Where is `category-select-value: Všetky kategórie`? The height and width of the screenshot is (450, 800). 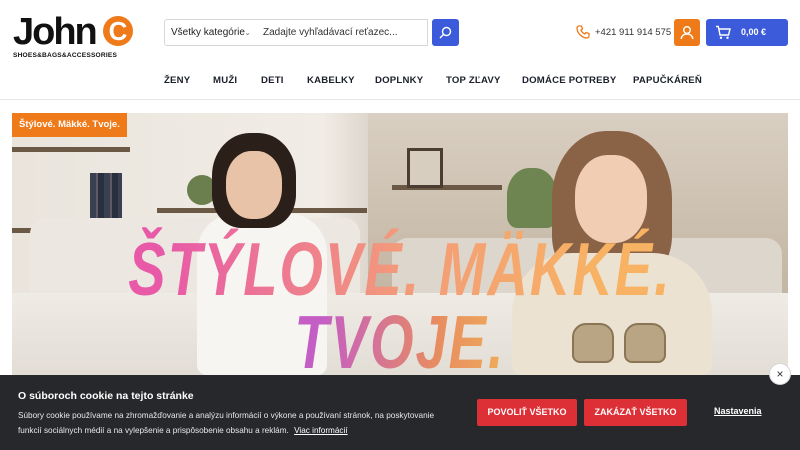 category-select-value: Všetky kategórie is located at coordinates (208, 32).